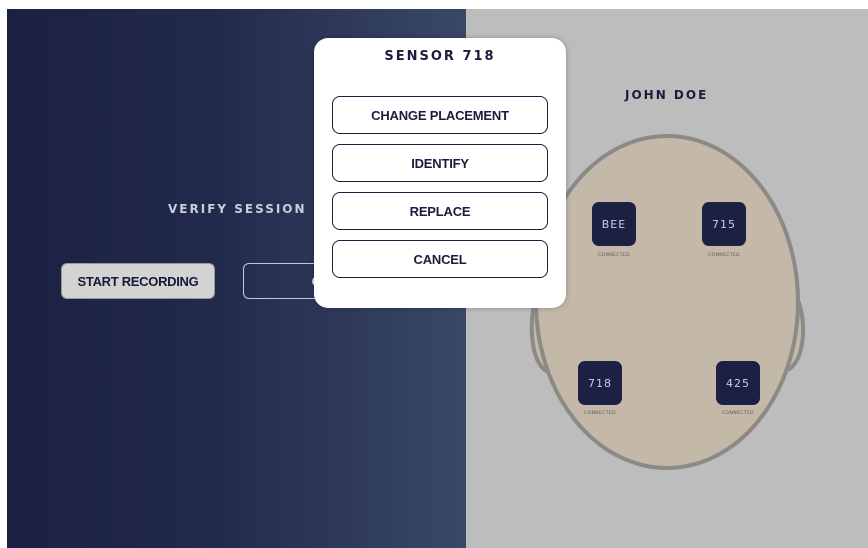 This screenshot has height=548, width=868. What do you see at coordinates (440, 163) in the screenshot?
I see `identify-button: IDENTIFY` at bounding box center [440, 163].